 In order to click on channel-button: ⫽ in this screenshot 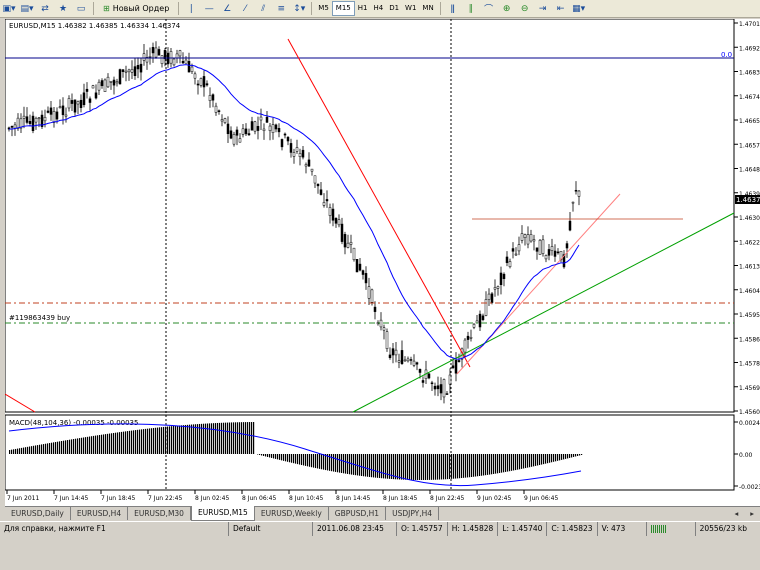, I will do `click(263, 8)`.